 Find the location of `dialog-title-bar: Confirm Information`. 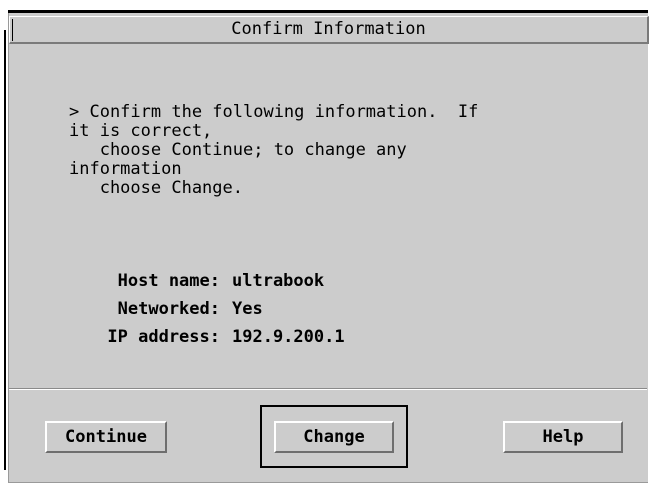

dialog-title-bar: Confirm Information is located at coordinates (329, 30).